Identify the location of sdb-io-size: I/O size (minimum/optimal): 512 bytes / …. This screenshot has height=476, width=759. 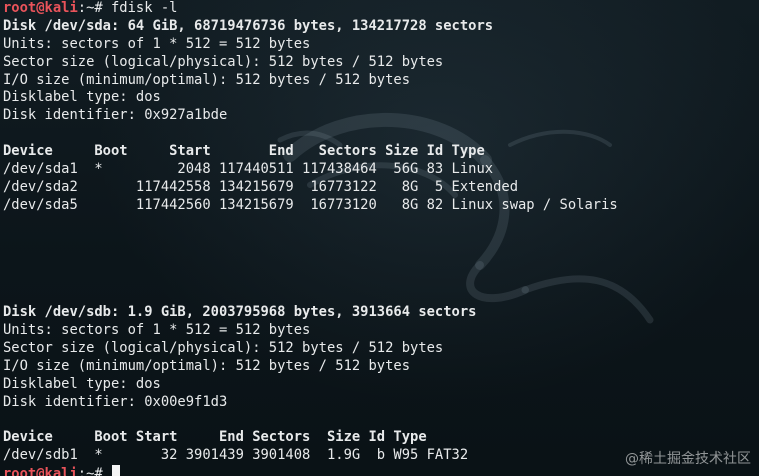
(207, 365).